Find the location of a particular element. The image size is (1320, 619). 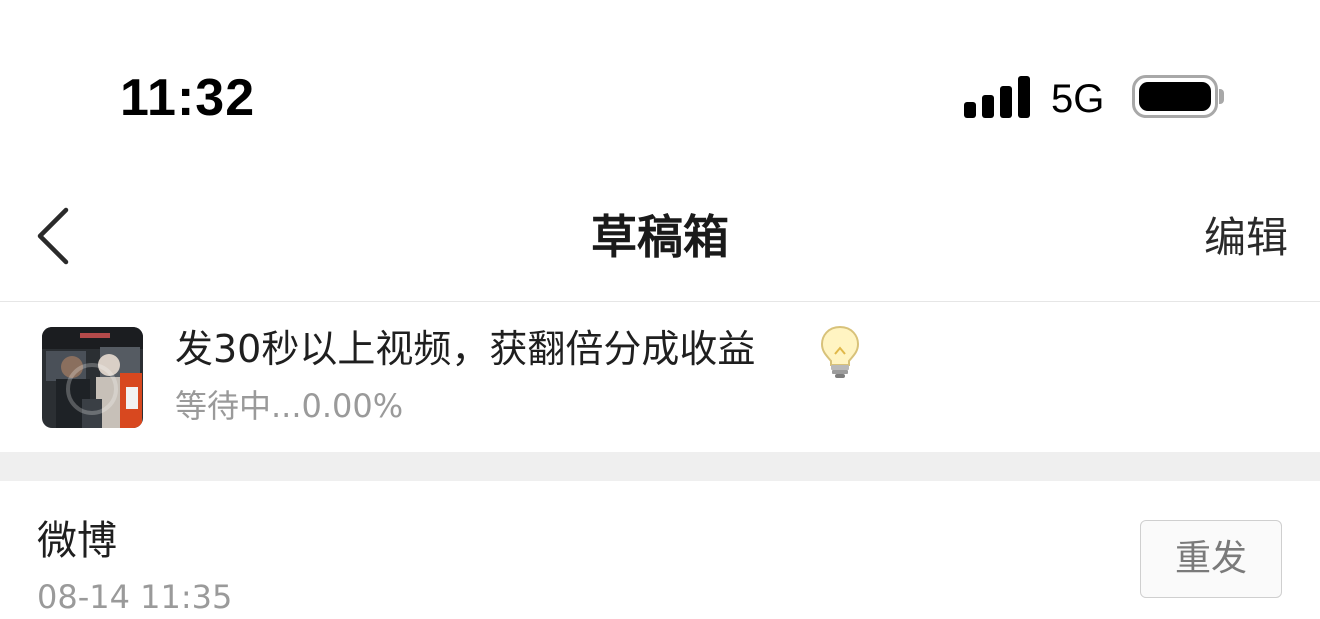

resend-button: 重发 is located at coordinates (1211, 559).